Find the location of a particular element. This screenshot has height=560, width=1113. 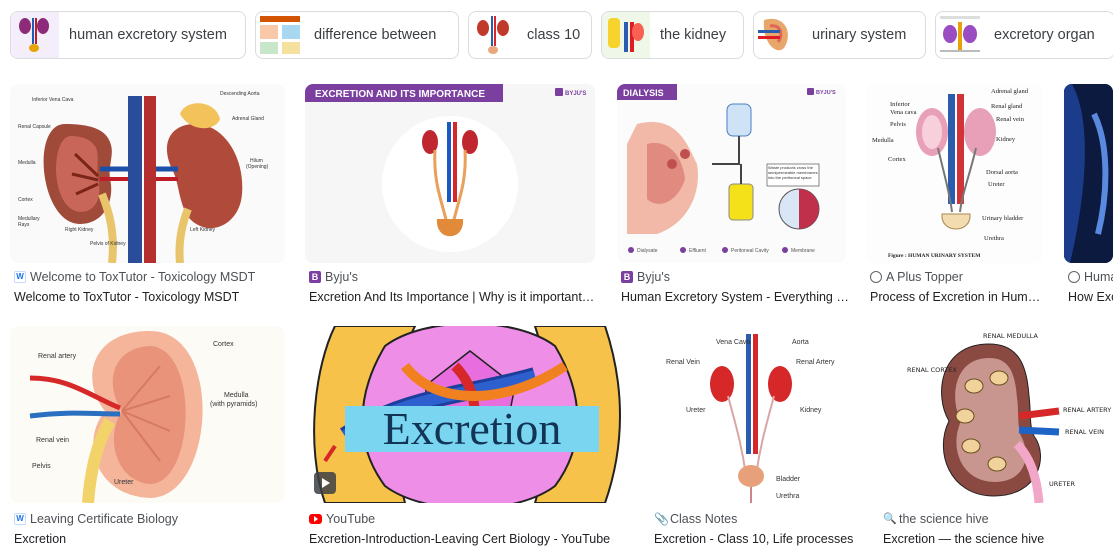

result-image is located at coordinates (1088, 173).